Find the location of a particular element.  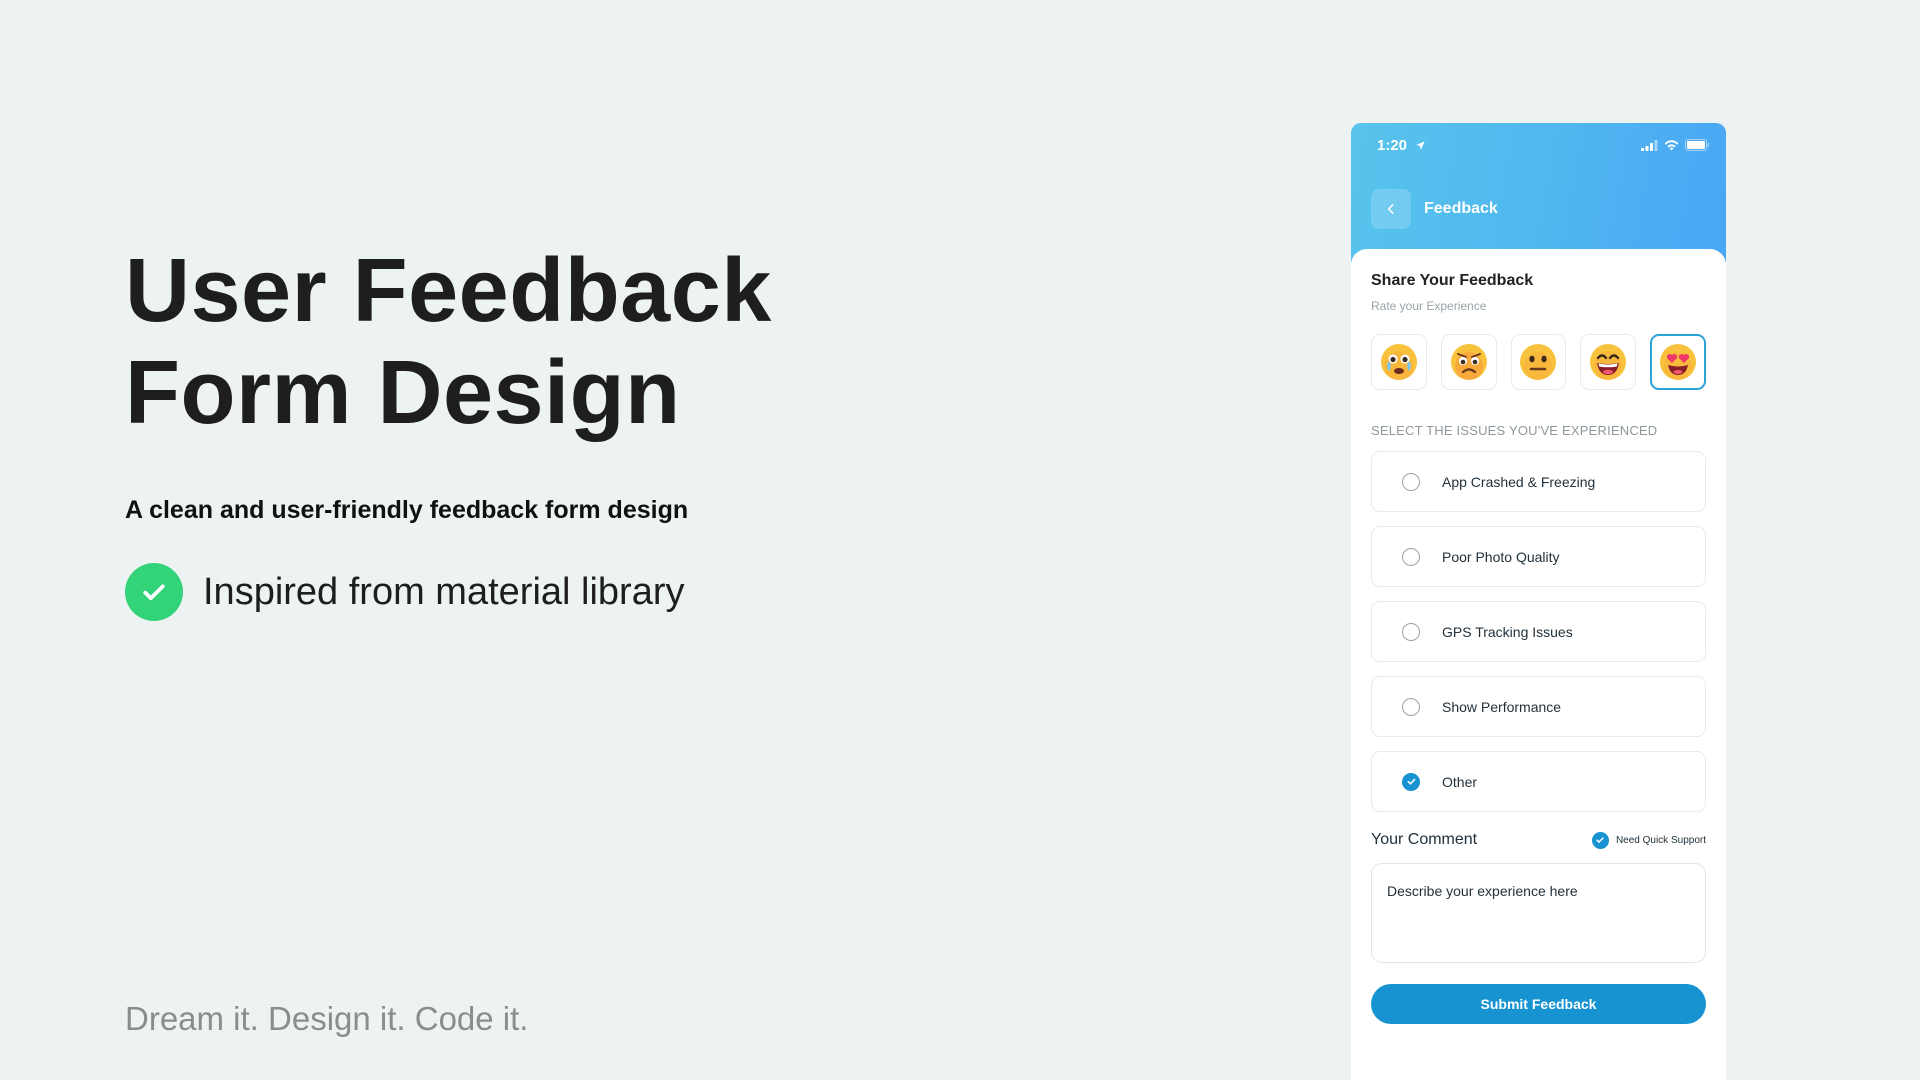

hero-feature-text: Inspired from material library is located at coordinates (444, 591).